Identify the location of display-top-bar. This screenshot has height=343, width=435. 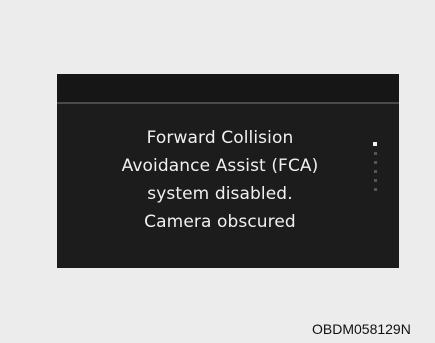
(228, 88).